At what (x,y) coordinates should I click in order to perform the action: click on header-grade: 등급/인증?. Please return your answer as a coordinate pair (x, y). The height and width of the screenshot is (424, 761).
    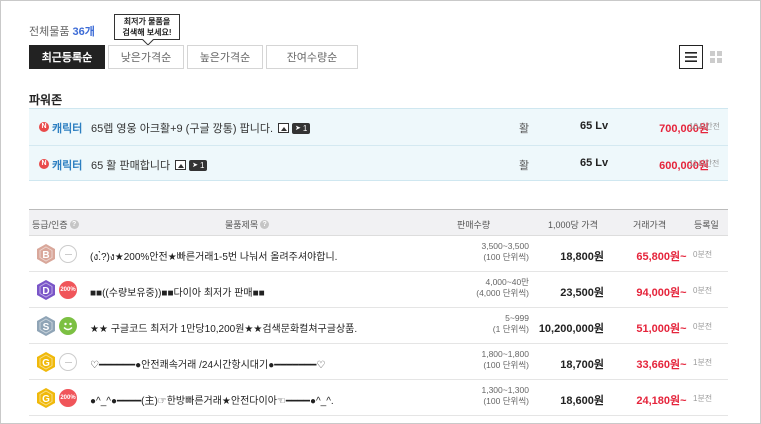
    Looking at the image, I should click on (55, 224).